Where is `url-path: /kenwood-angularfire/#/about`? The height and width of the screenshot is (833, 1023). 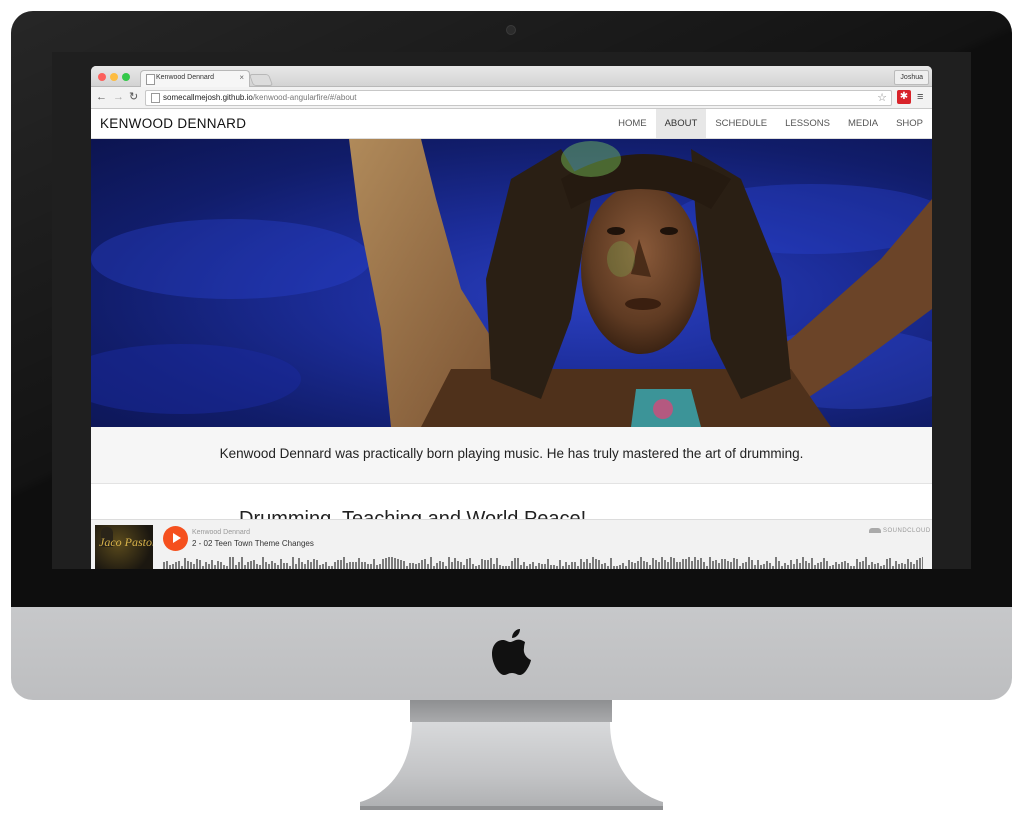
url-path: /kenwood-angularfire/#/about is located at coordinates (304, 97).